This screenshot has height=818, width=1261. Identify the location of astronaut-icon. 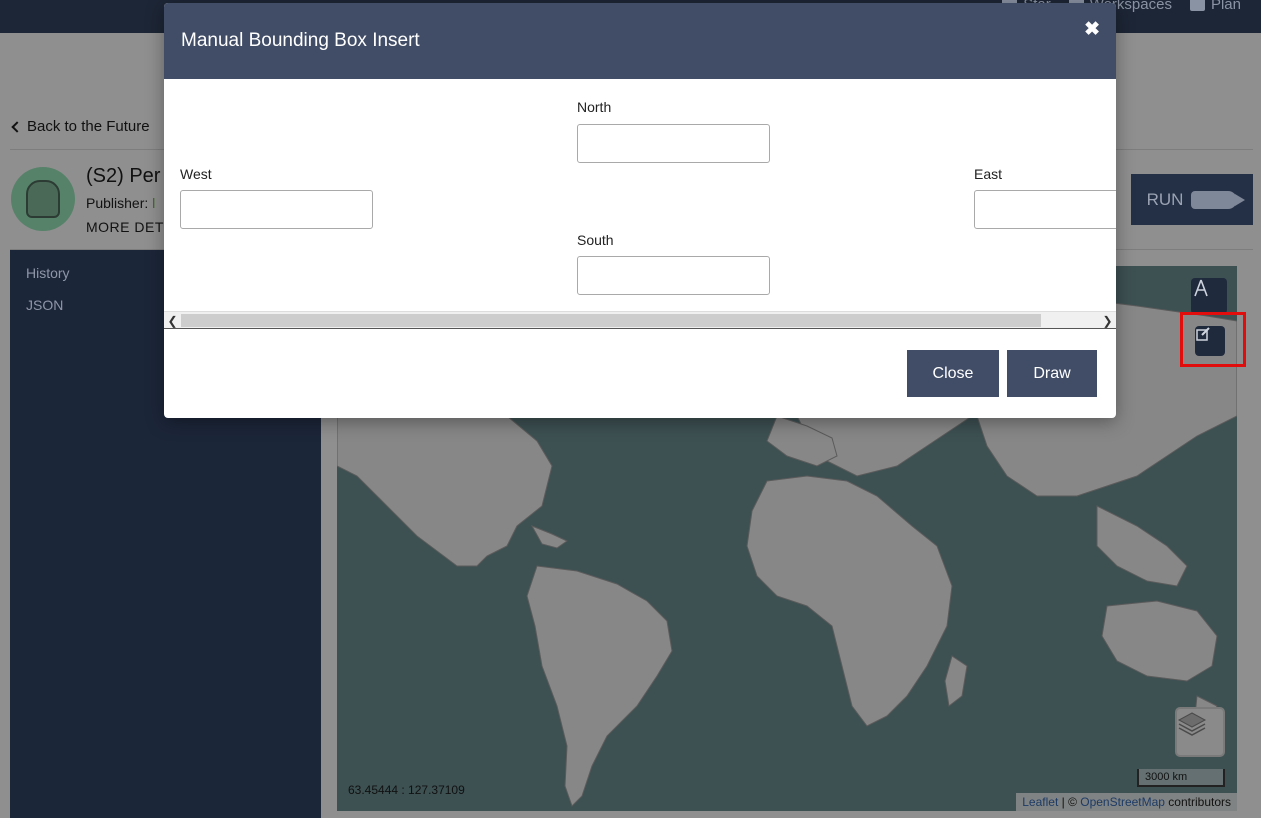
(43, 199).